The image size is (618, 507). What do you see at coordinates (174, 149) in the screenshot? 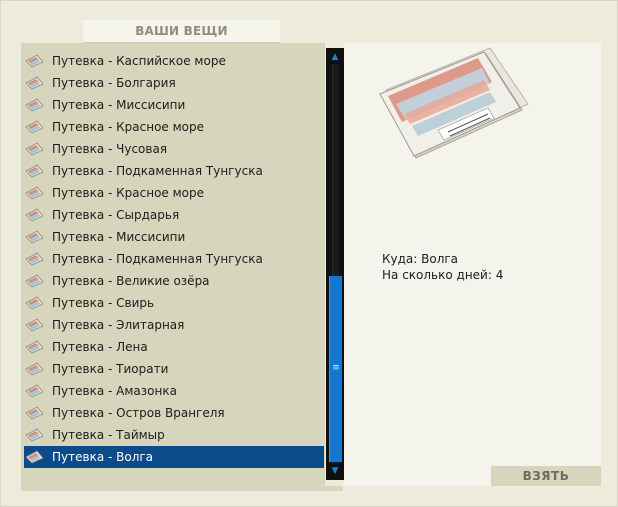
I see `list-item: Путевка - Чусовая` at bounding box center [174, 149].